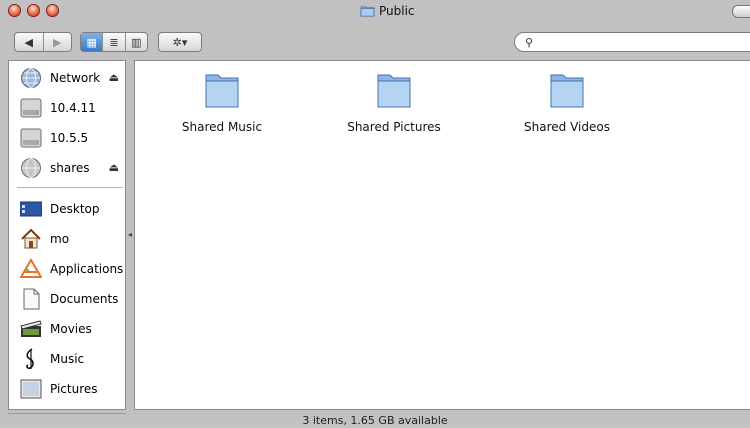  What do you see at coordinates (52, 10) in the screenshot?
I see `zoom-button` at bounding box center [52, 10].